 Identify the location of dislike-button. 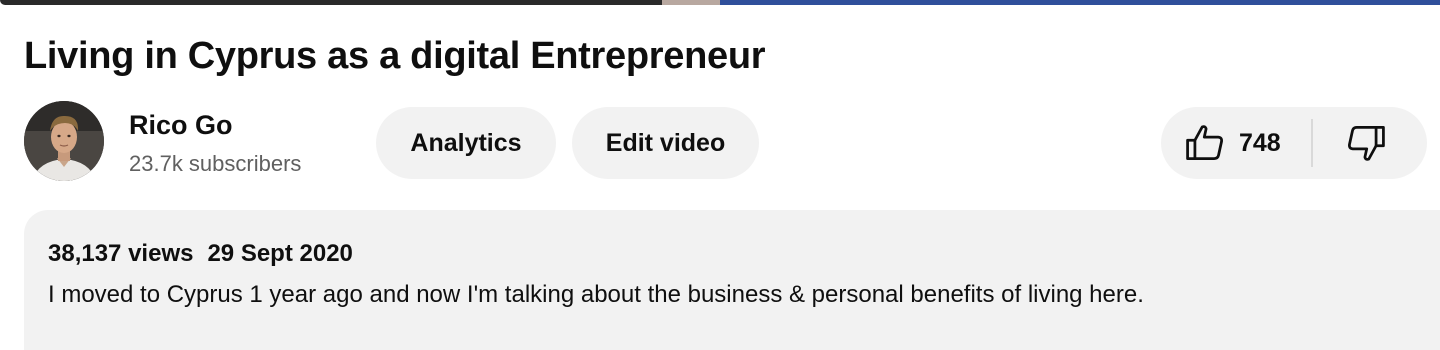
(1370, 143).